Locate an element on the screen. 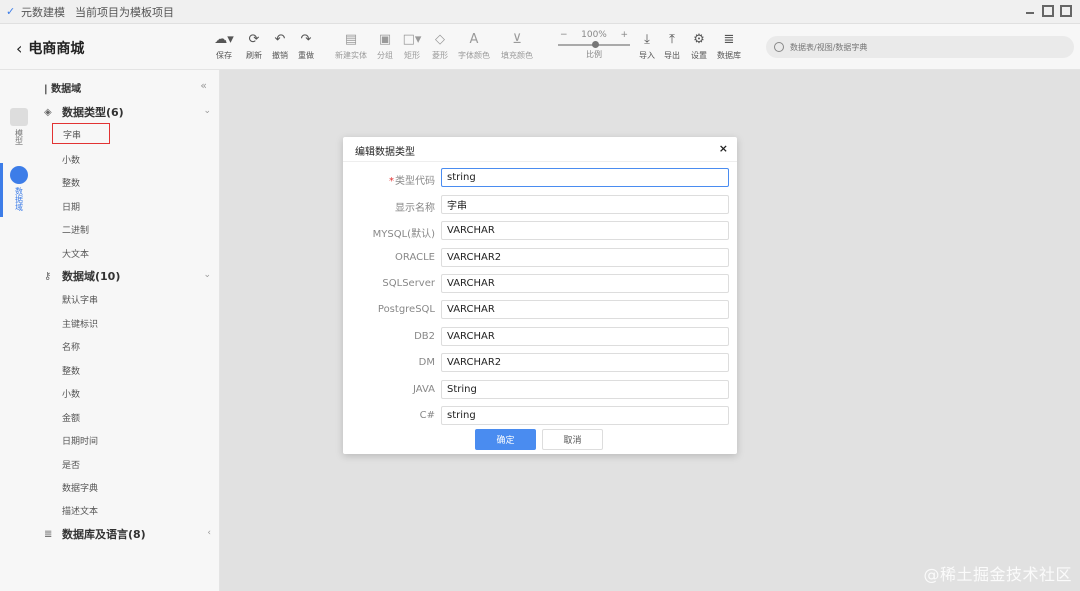  field-row-db2: DB2 is located at coordinates (540, 337).